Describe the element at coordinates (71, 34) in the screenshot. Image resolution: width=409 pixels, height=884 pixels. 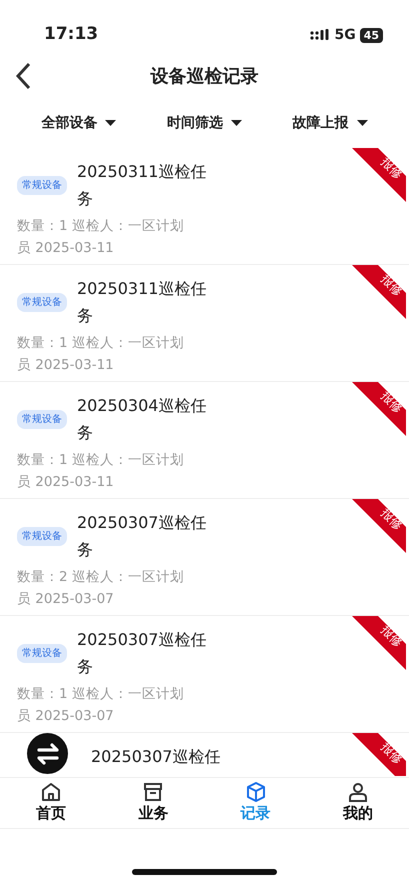
I see `status-time: 17:13` at that location.